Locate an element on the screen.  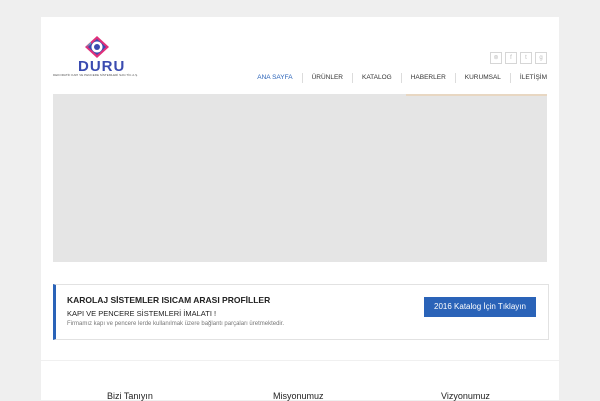
nav-item-news: HABERLER is located at coordinates (427, 78).